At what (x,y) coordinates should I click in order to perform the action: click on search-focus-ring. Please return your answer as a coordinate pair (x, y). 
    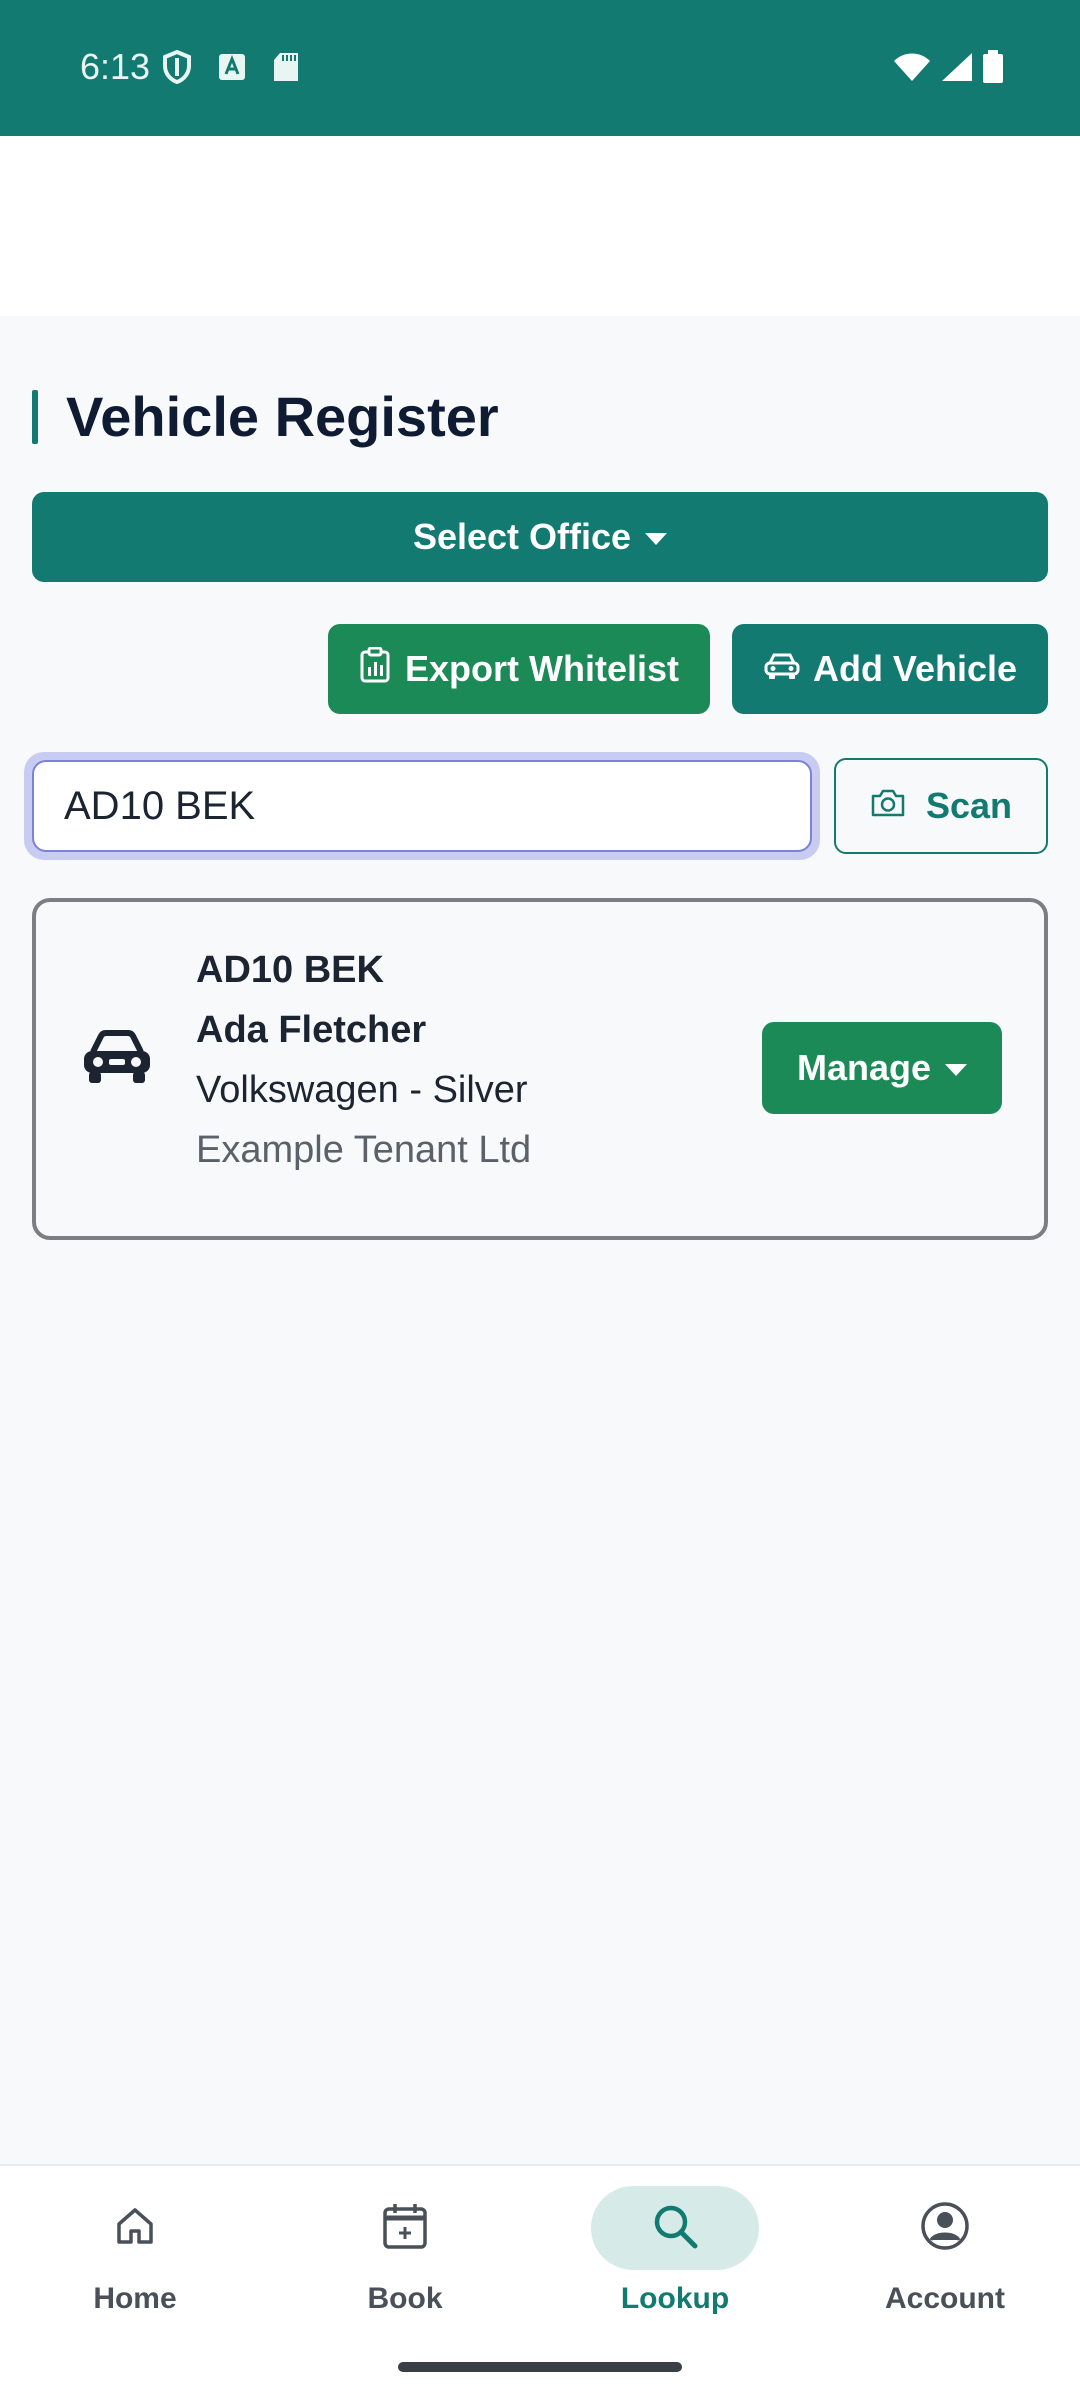
    Looking at the image, I should click on (422, 806).